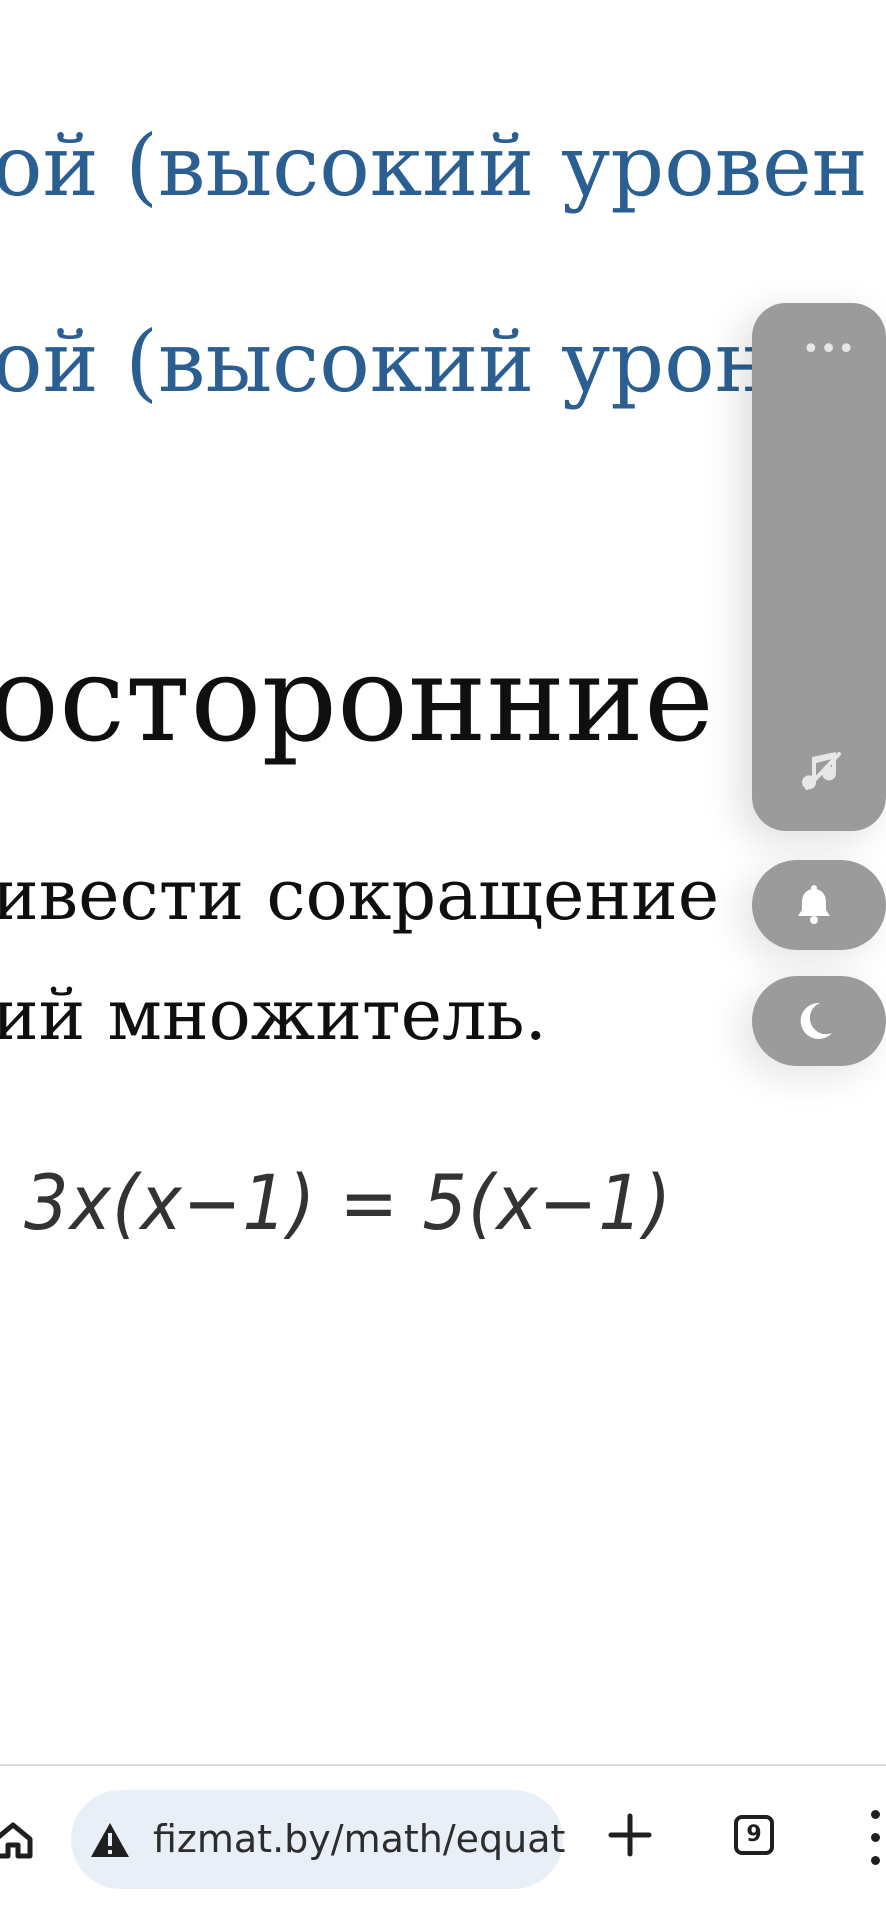  I want to click on more-vertical-icon, so click(877, 1842).